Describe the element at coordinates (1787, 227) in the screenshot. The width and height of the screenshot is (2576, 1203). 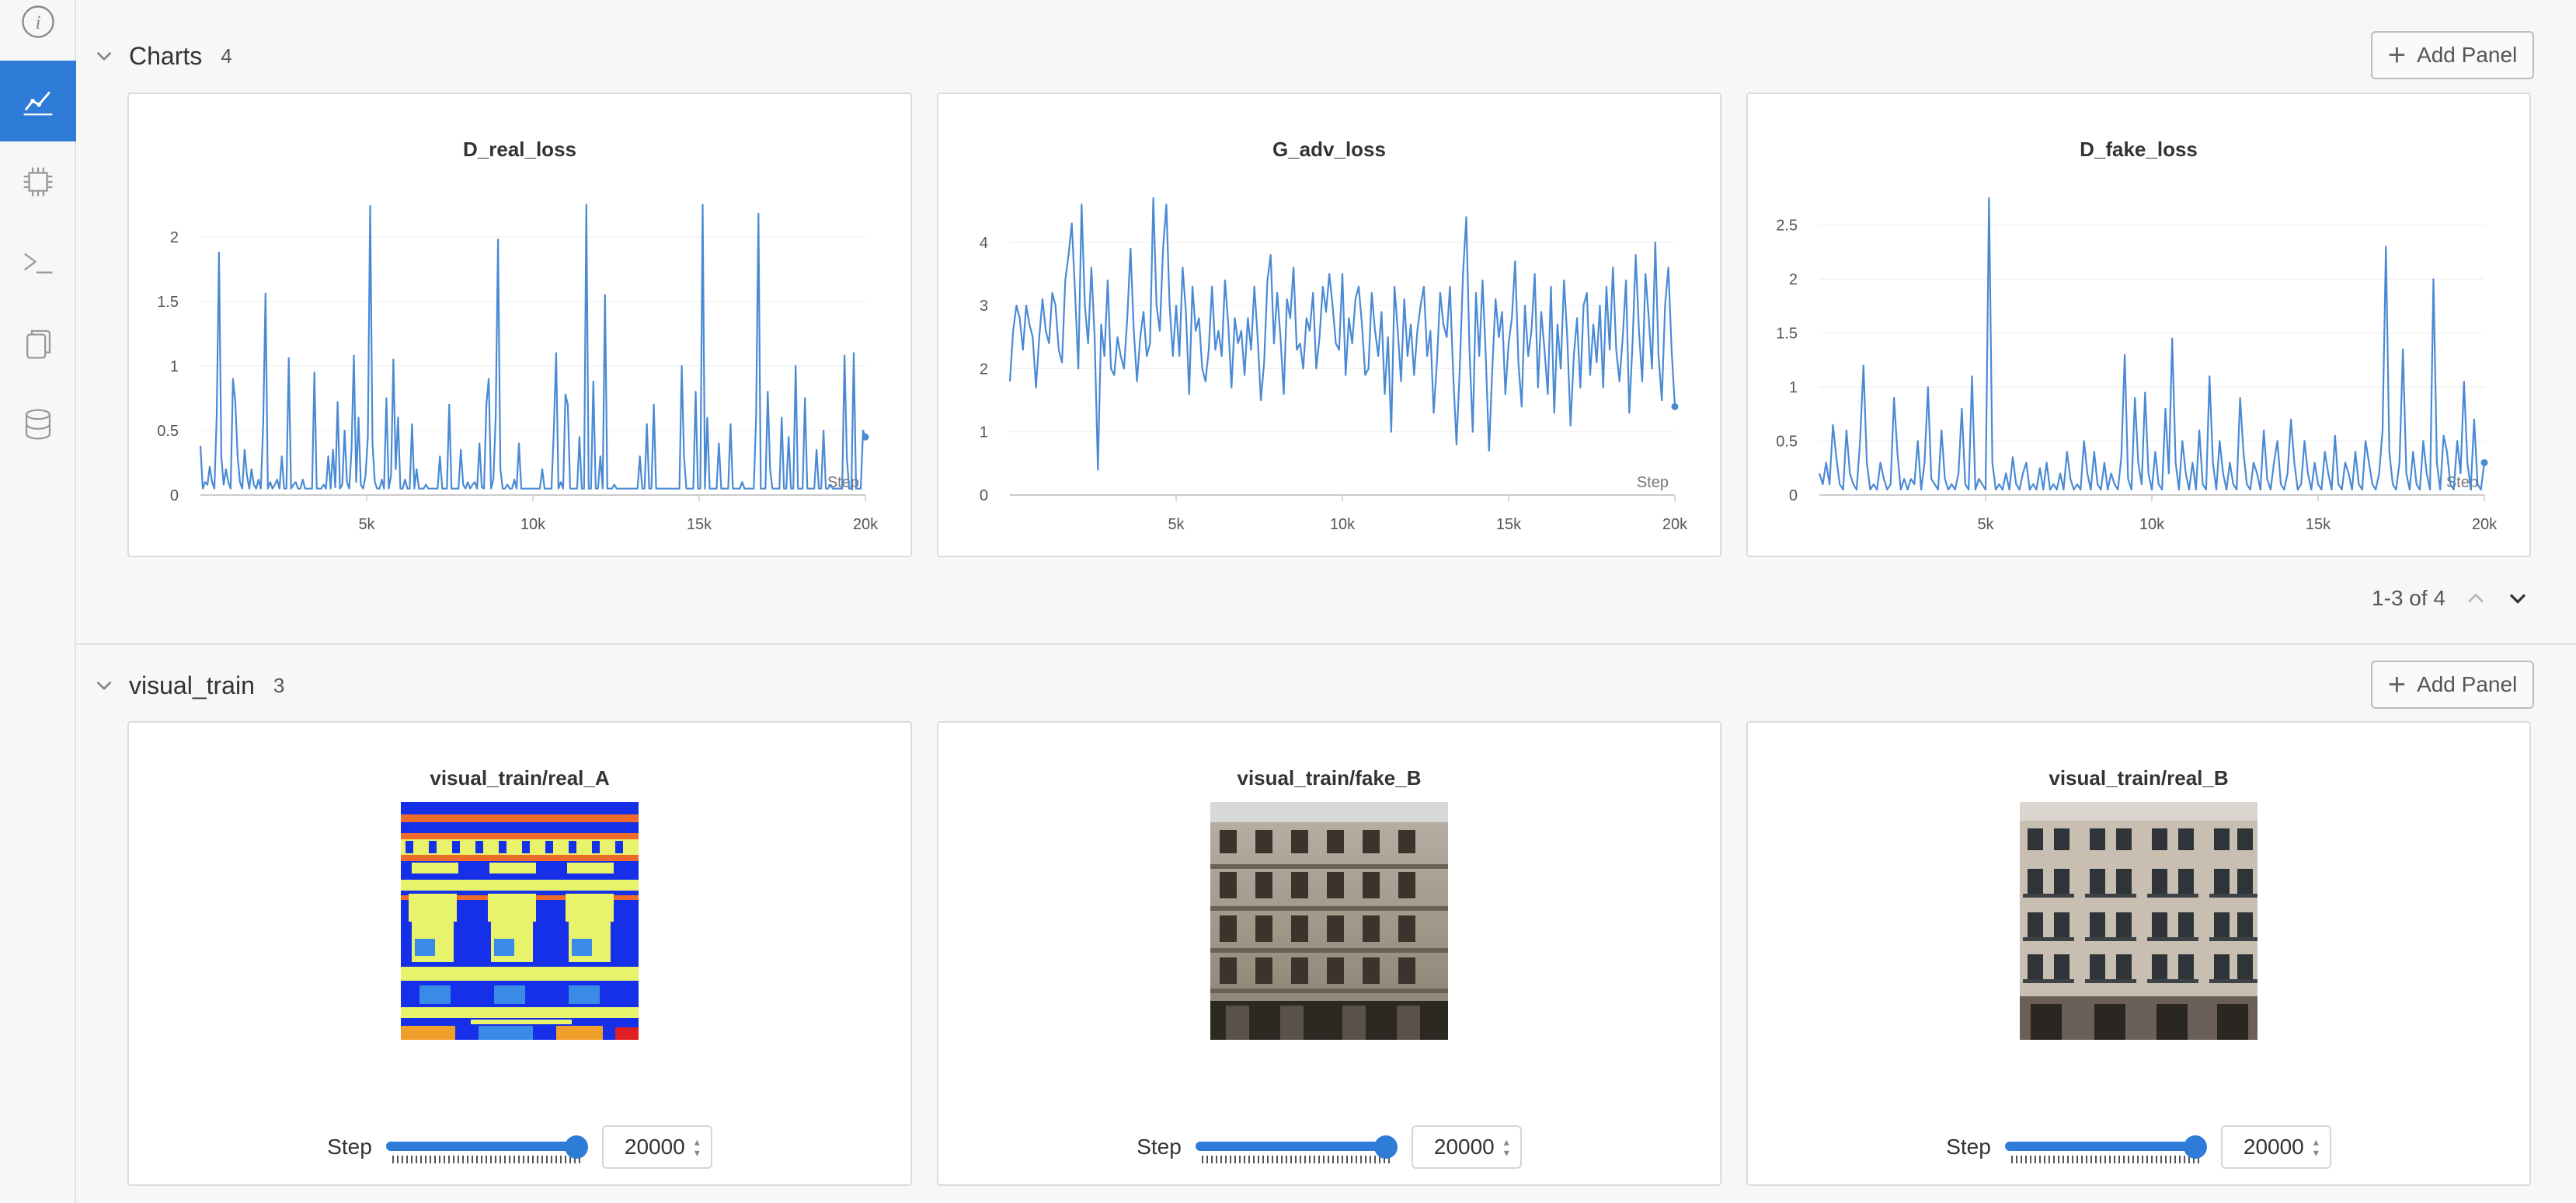
I see `y-tick-label: 2.5` at that location.